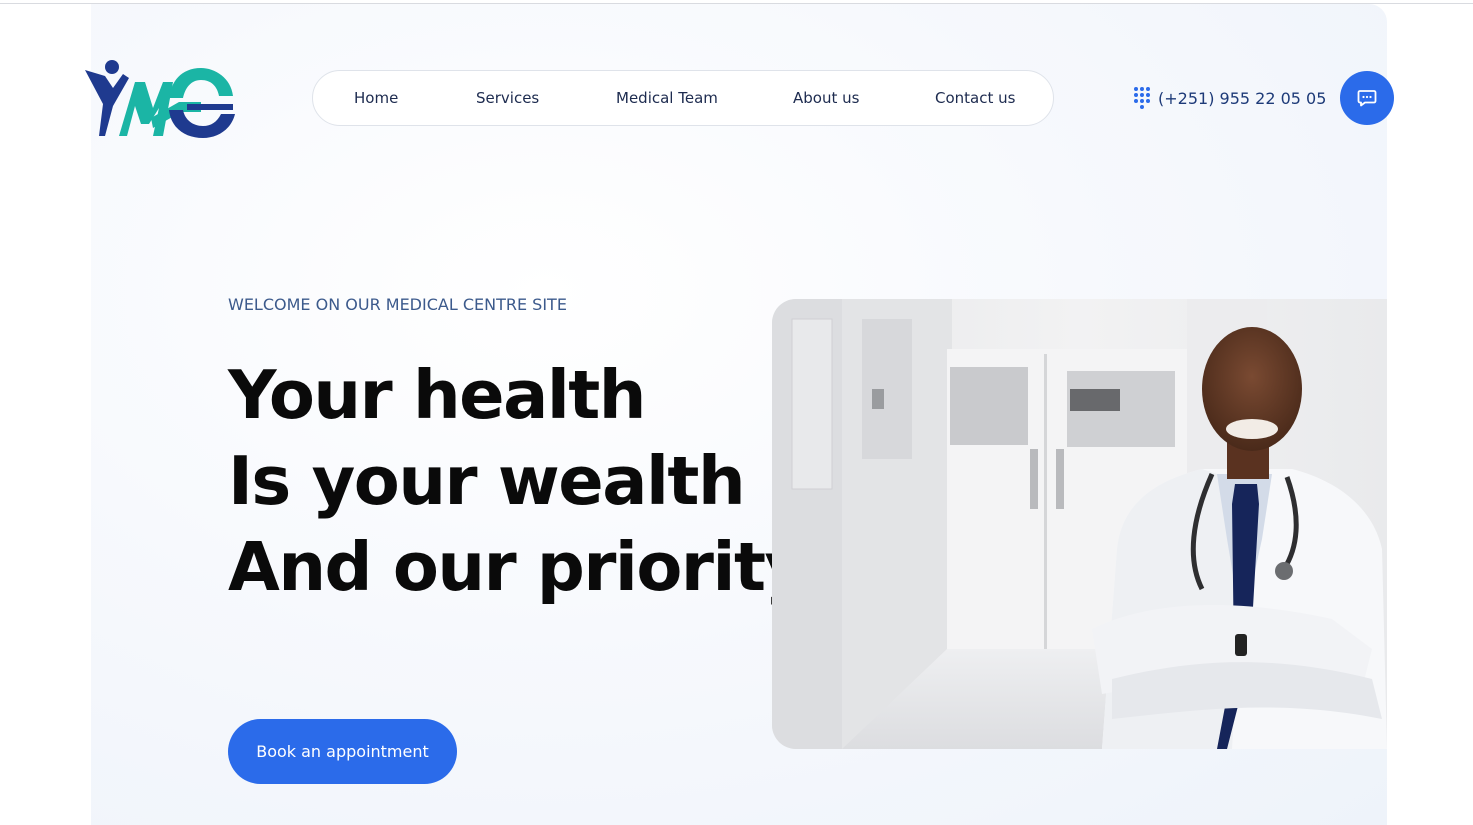  What do you see at coordinates (518, 567) in the screenshot?
I see `headline-line-3: And our priority` at bounding box center [518, 567].